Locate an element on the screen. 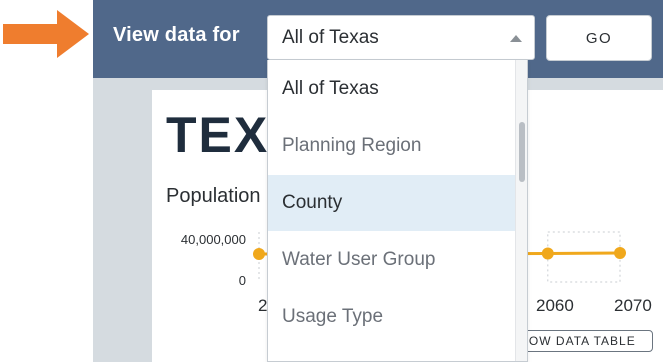 The height and width of the screenshot is (362, 663). annotation-area is located at coordinates (46, 181).